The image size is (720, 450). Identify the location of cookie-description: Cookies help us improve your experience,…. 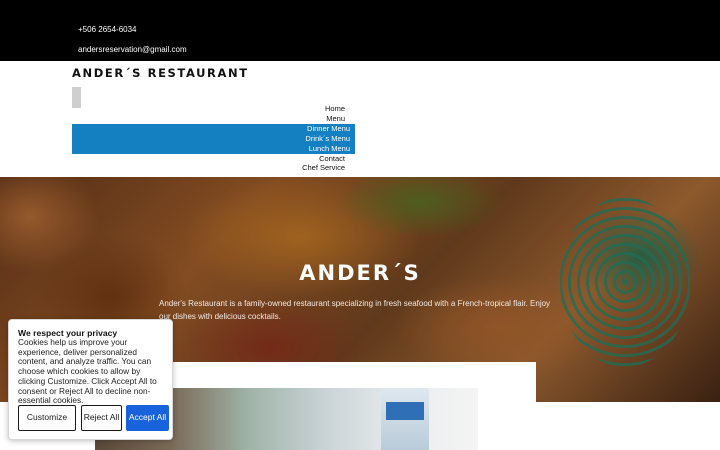
(87, 371).